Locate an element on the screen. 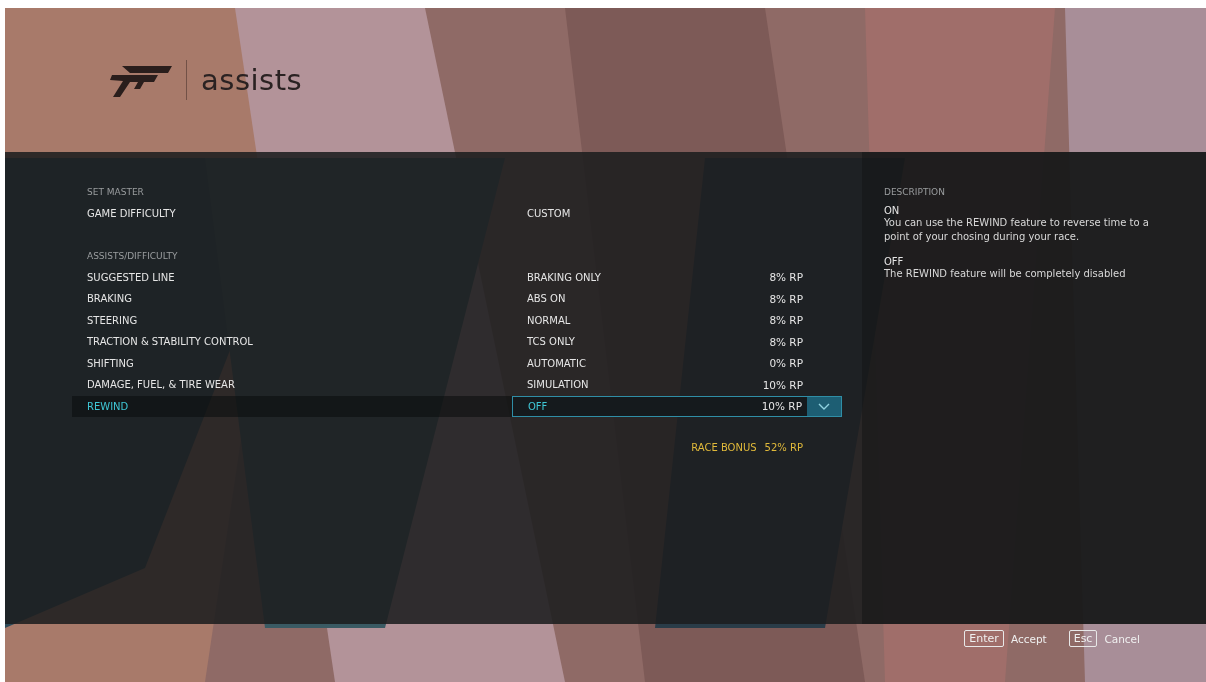  action-label: Cancel is located at coordinates (1122, 638).